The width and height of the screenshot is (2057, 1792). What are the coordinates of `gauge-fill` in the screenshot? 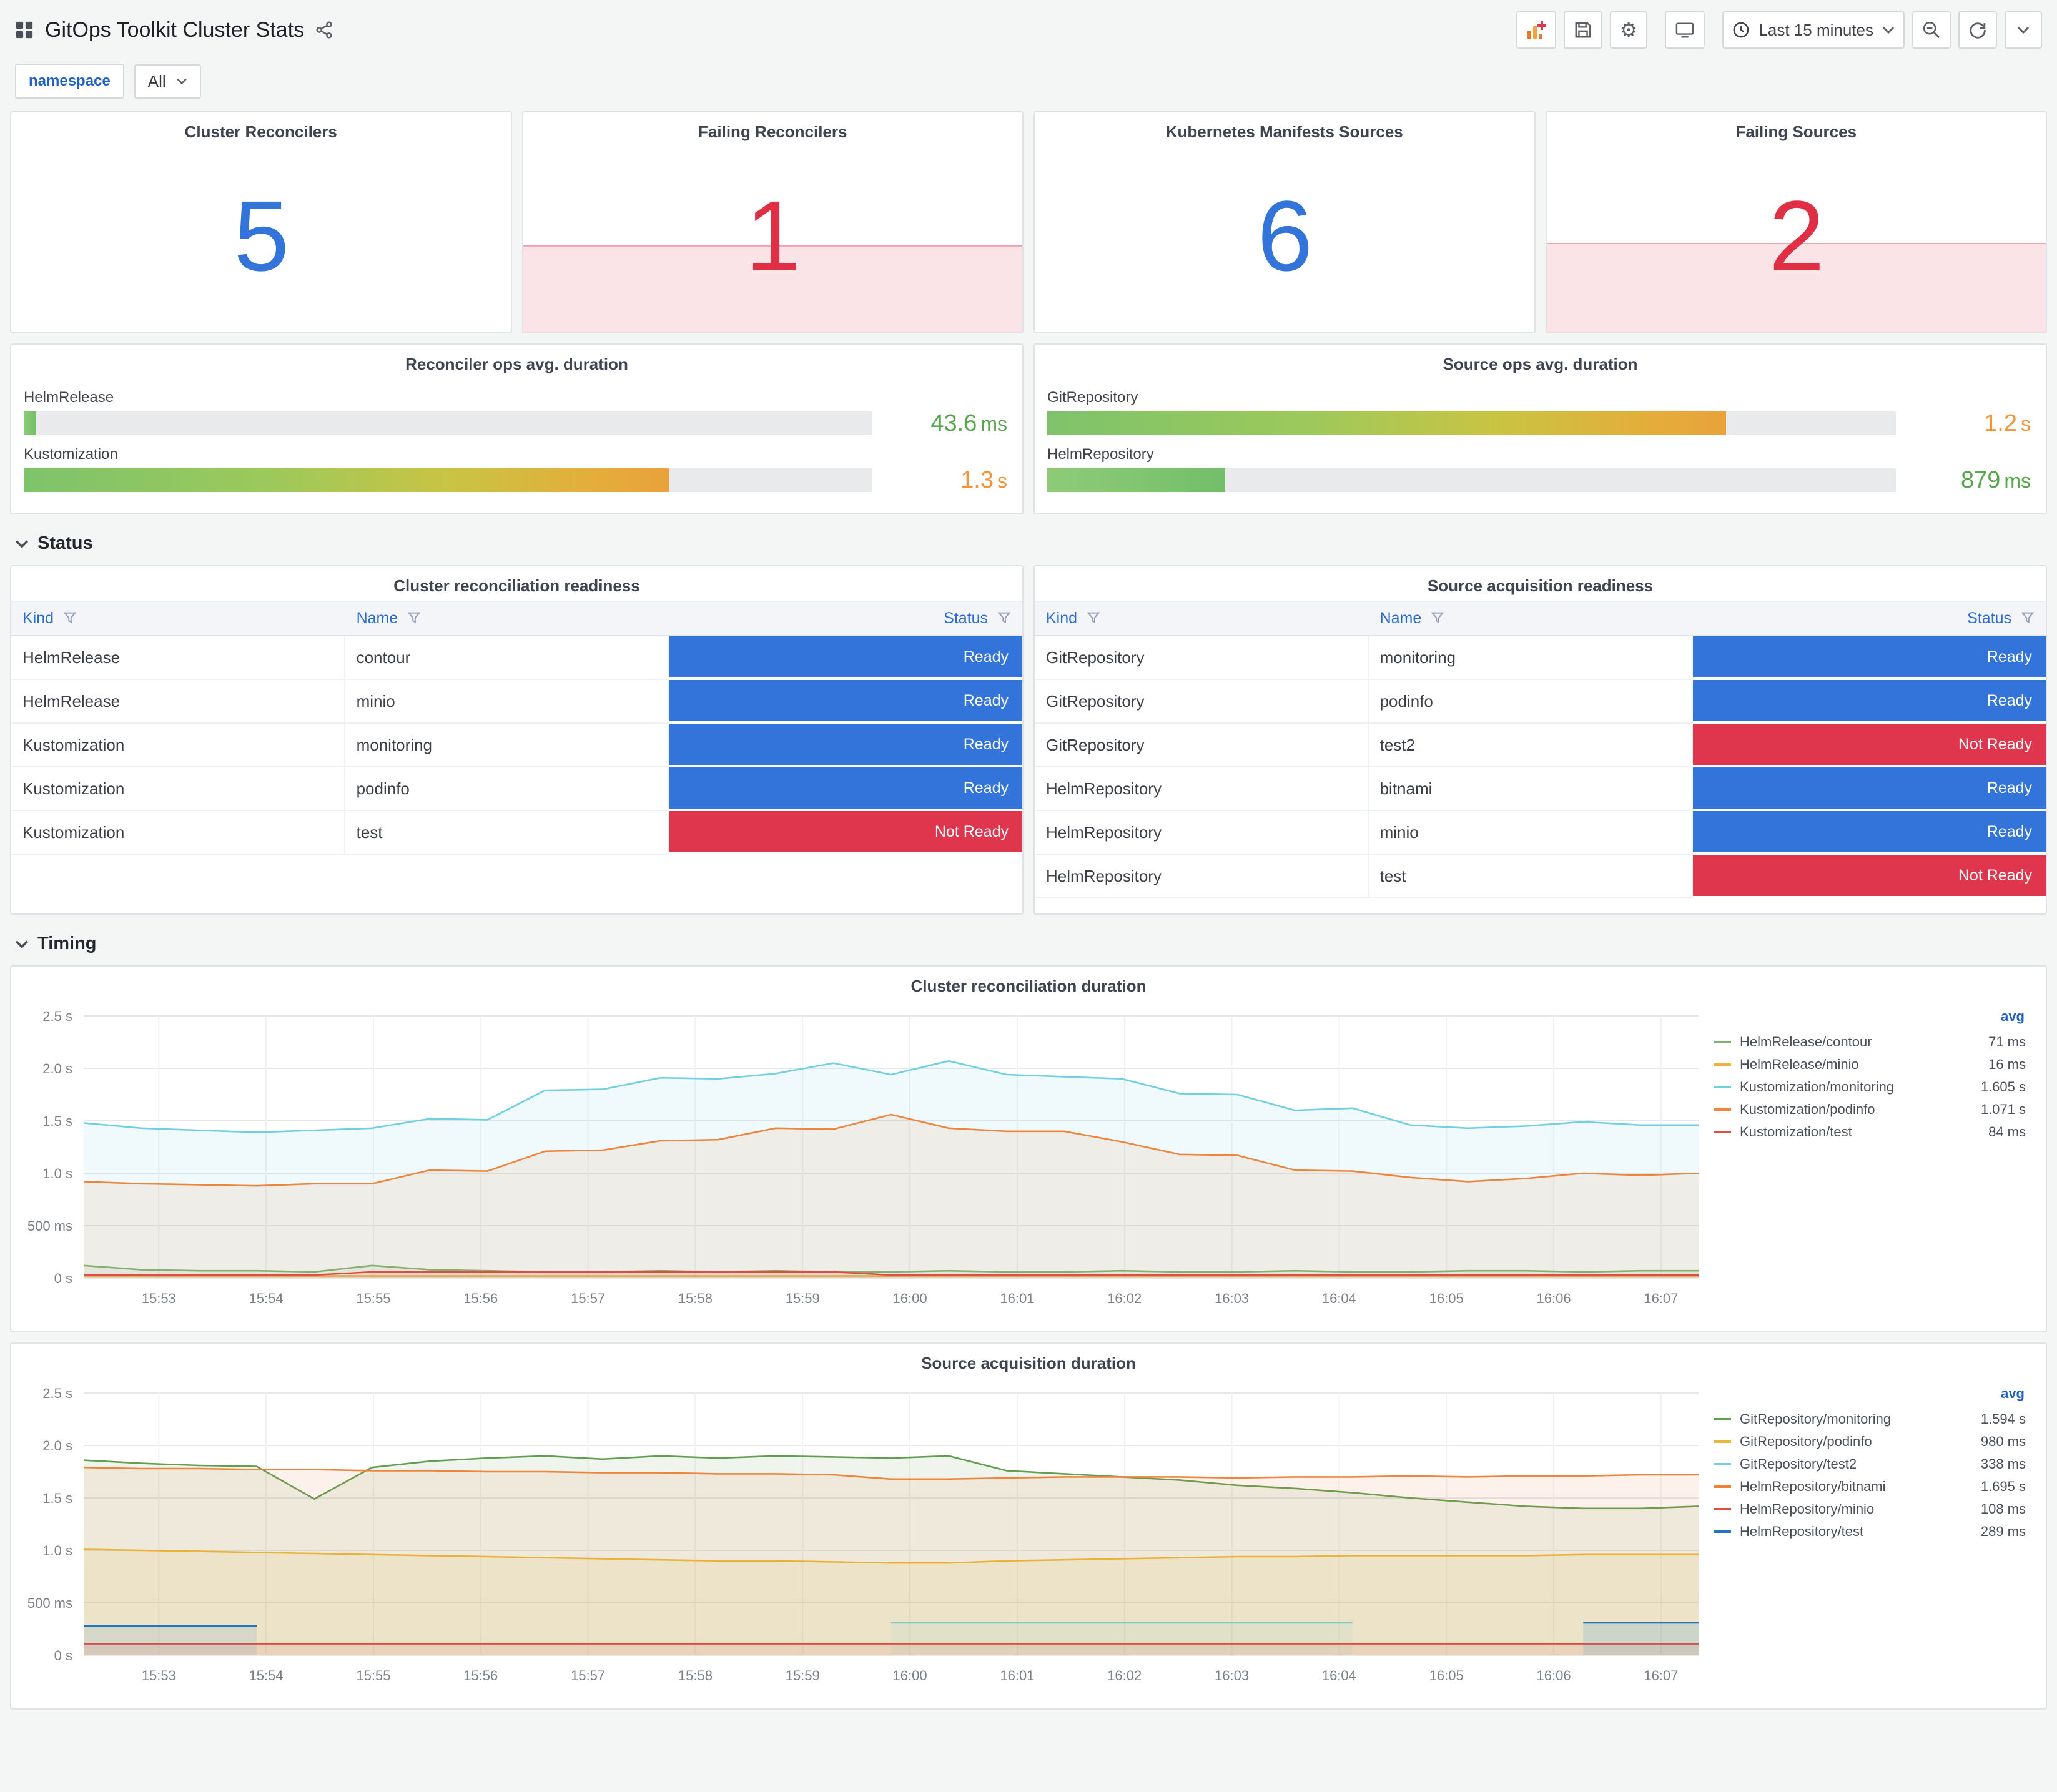 It's located at (31, 423).